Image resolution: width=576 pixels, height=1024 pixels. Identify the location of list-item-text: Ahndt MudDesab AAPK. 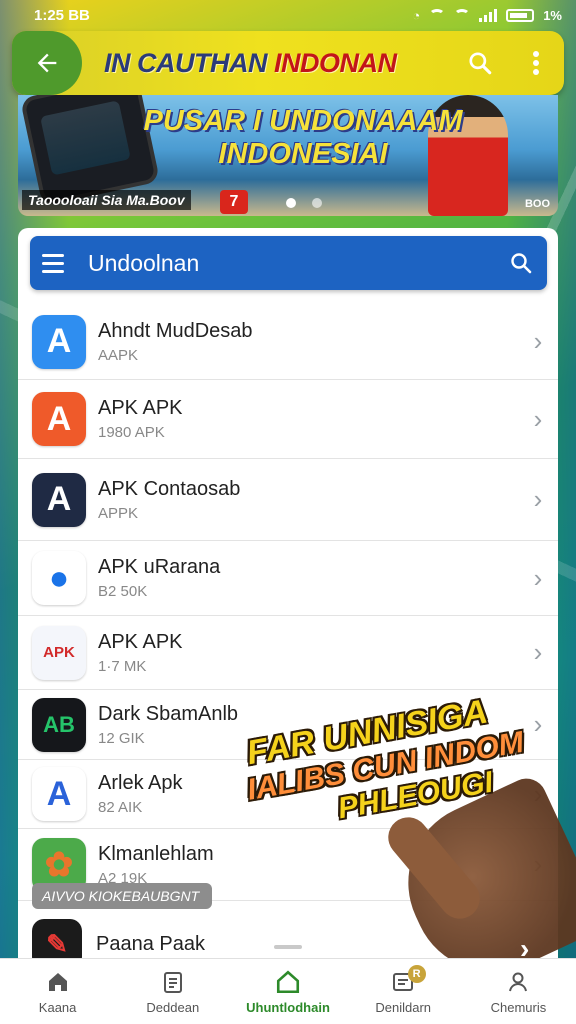
(308, 342).